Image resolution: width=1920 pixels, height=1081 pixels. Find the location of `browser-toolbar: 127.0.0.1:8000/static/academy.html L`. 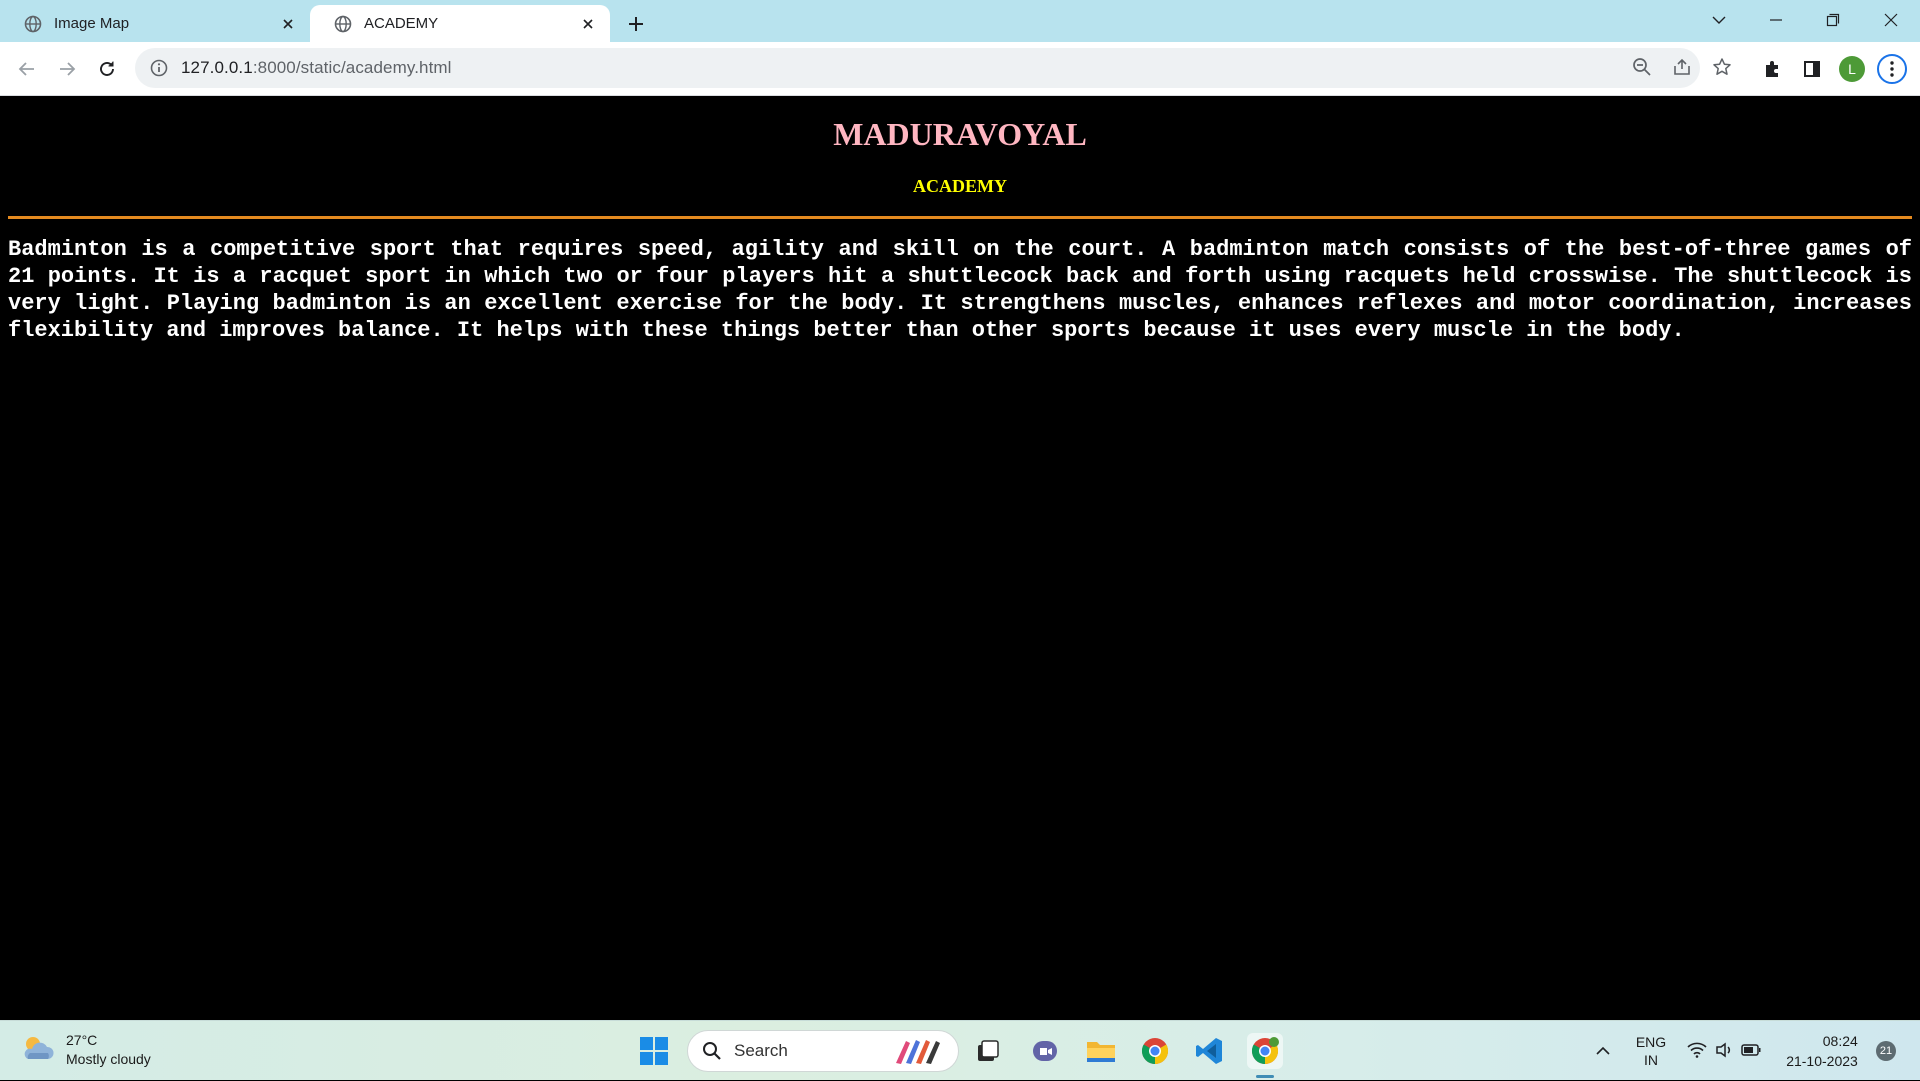

browser-toolbar: 127.0.0.1:8000/static/academy.html L is located at coordinates (960, 69).